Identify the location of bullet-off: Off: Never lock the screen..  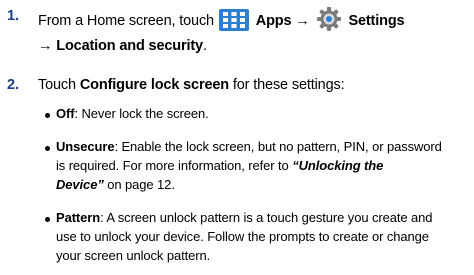
(132, 114).